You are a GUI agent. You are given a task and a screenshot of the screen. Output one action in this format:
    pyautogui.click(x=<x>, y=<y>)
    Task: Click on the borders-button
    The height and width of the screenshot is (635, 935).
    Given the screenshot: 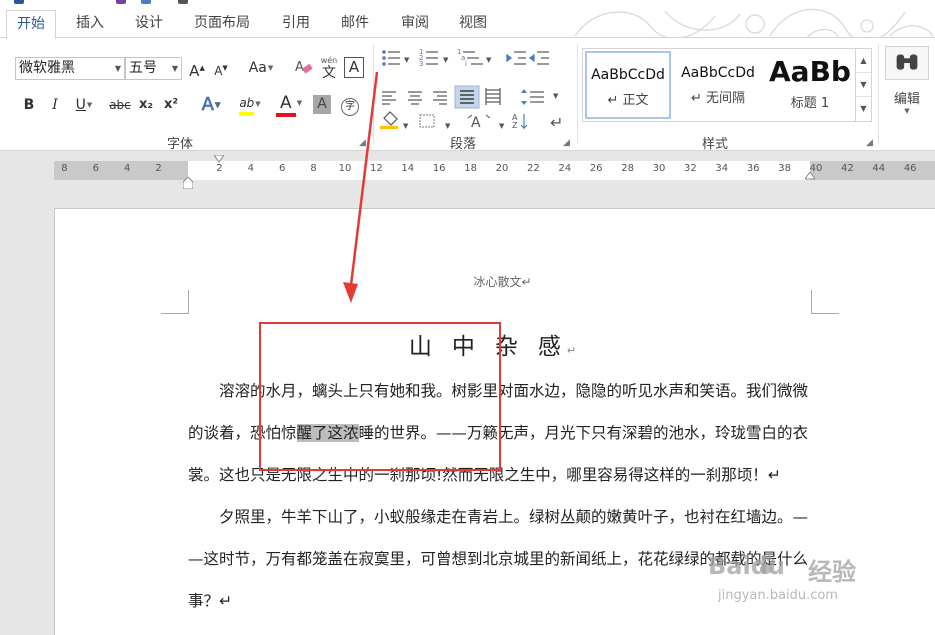 What is the action you would take?
    pyautogui.click(x=435, y=124)
    